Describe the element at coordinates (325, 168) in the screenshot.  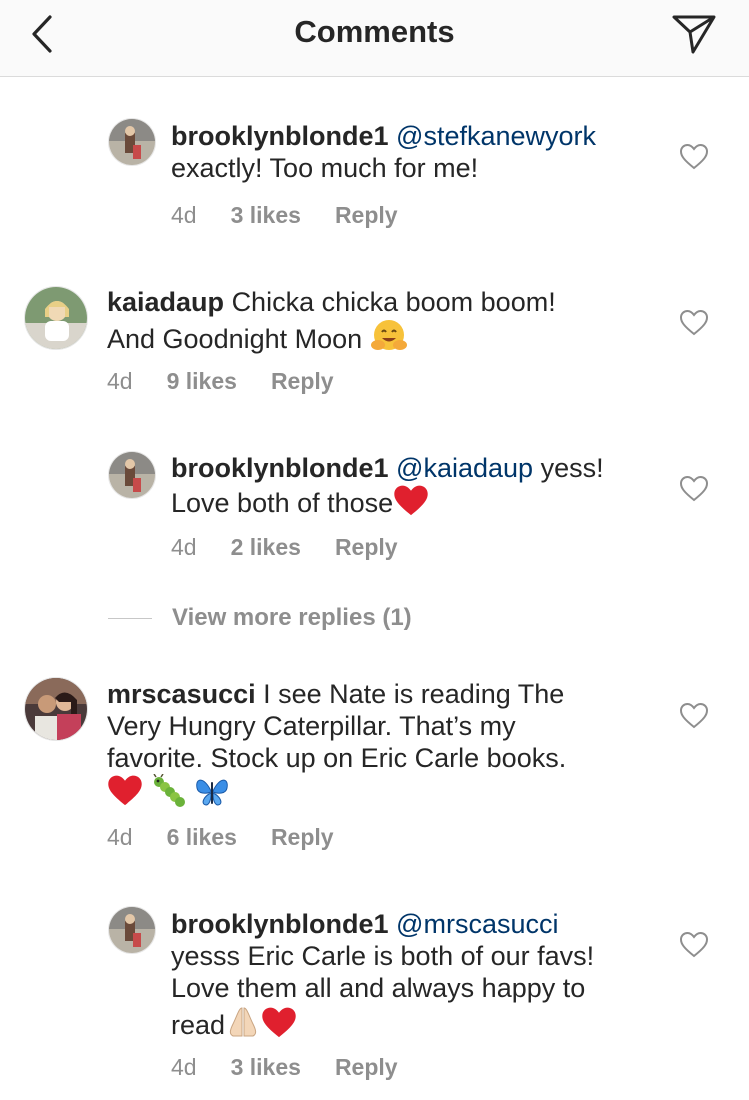
I see `comment-line: exactly! Too much for me!` at that location.